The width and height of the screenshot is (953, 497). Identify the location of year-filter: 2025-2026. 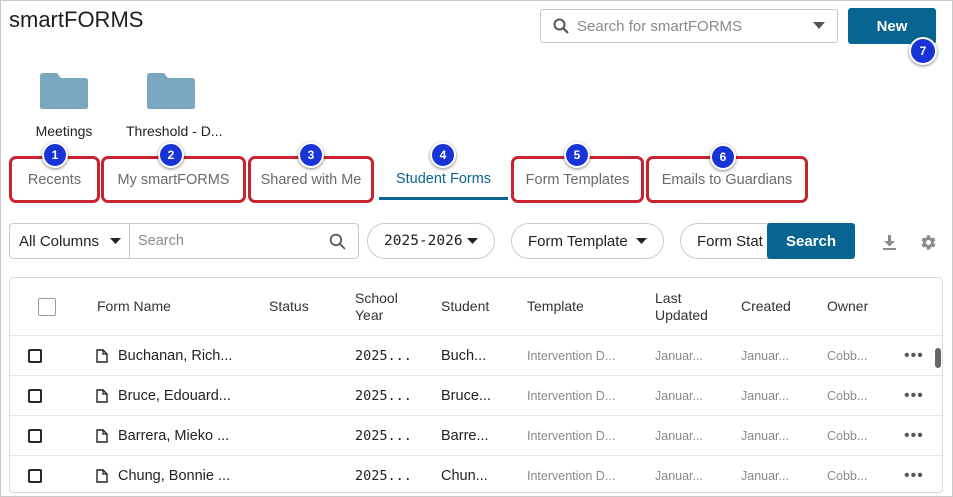
(431, 241).